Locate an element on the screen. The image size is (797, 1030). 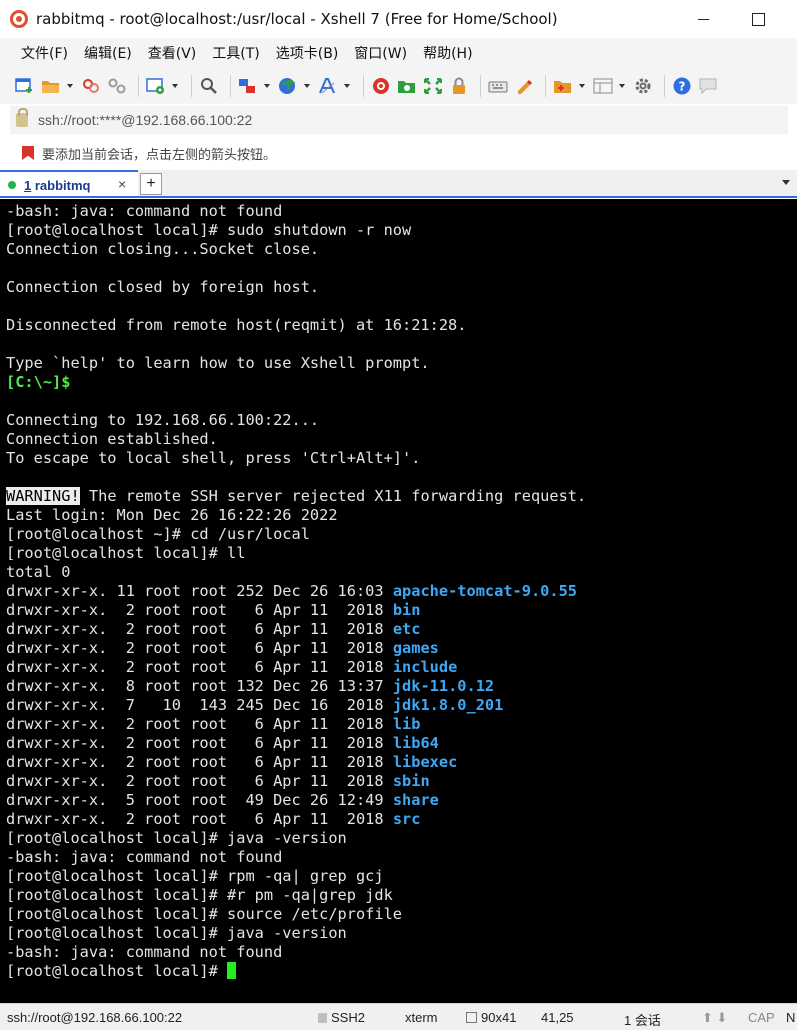
warning-label: WARNING! is located at coordinates (43, 496).